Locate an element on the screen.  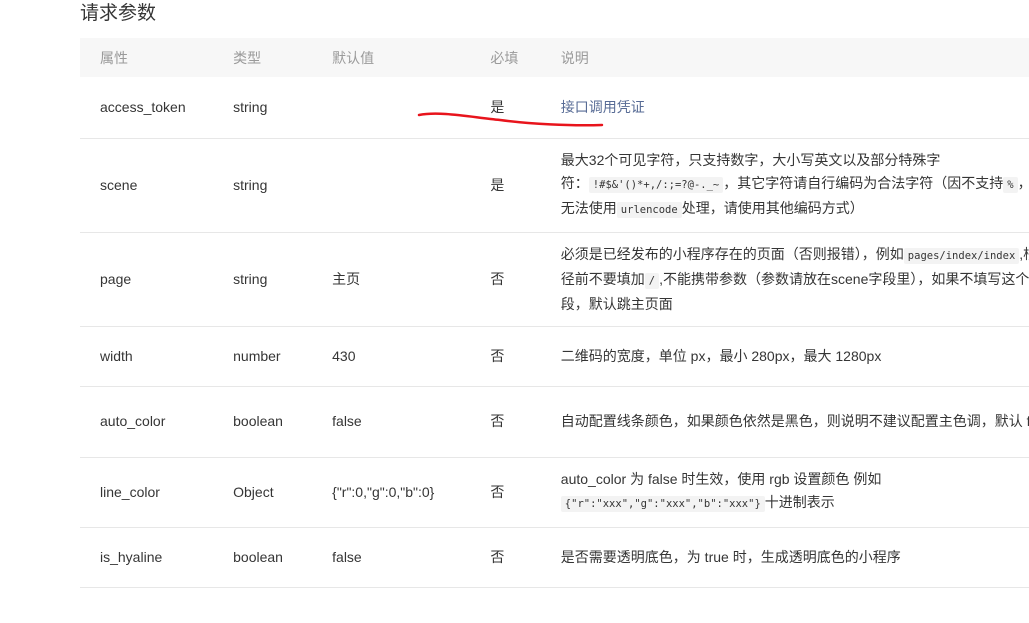
param-type: number is located at coordinates (283, 356).